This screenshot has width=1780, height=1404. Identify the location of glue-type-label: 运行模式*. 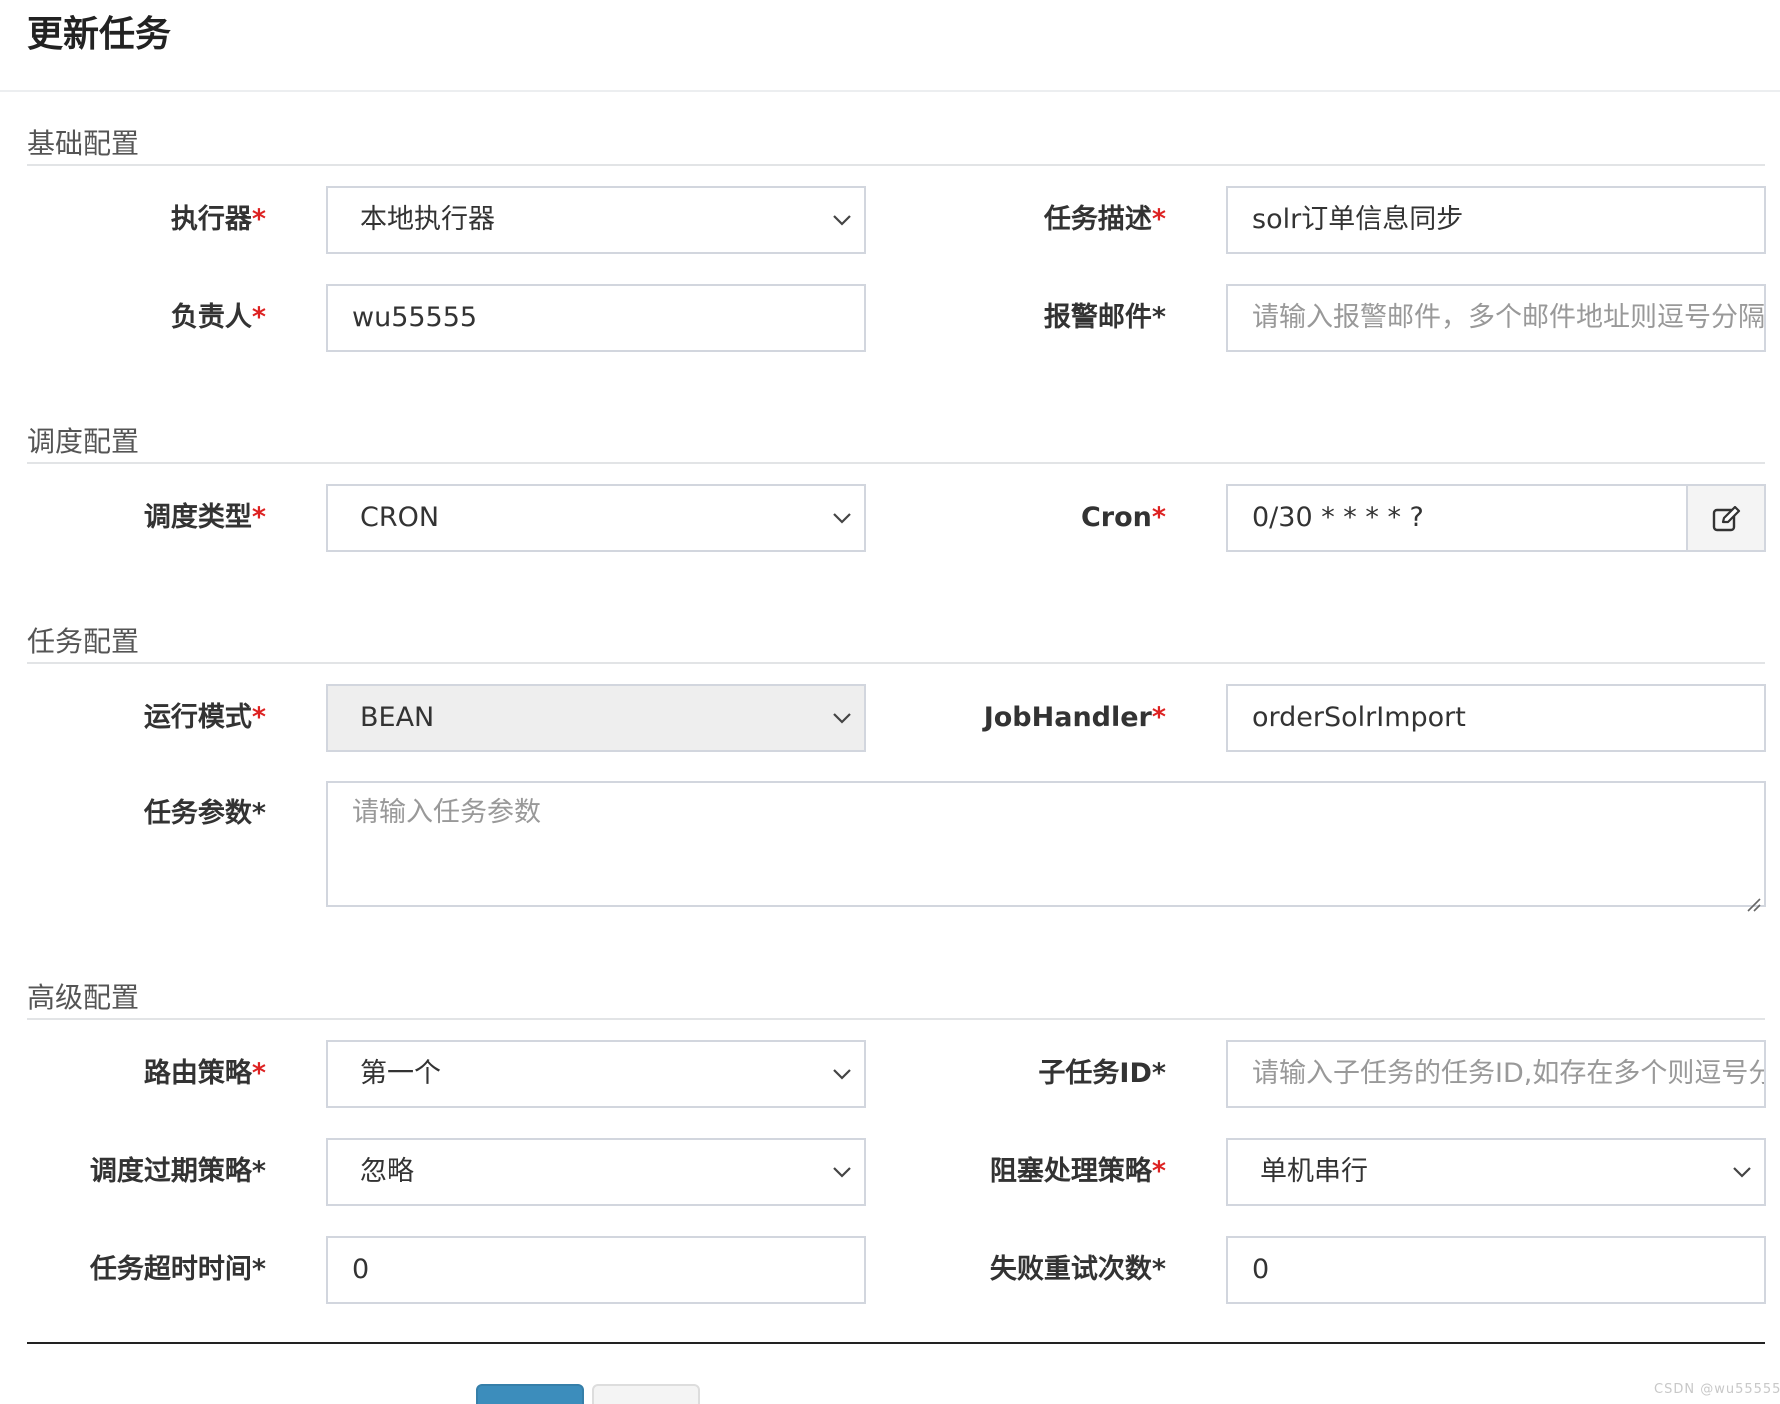
(204, 717).